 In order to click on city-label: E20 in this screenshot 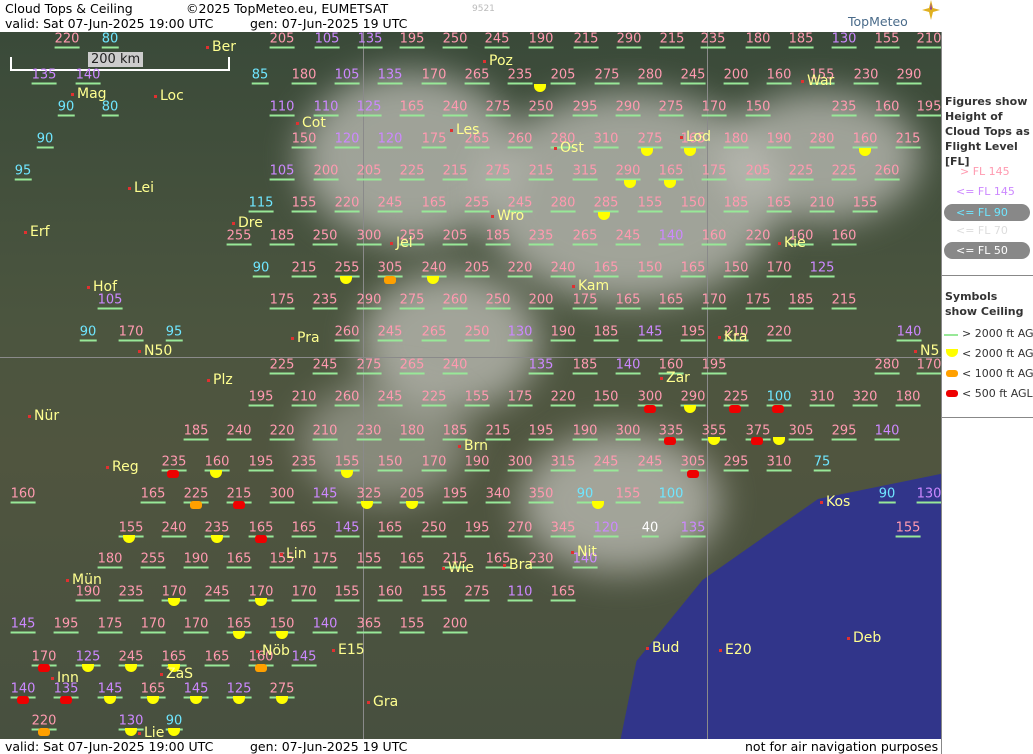, I will do `click(735, 650)`.